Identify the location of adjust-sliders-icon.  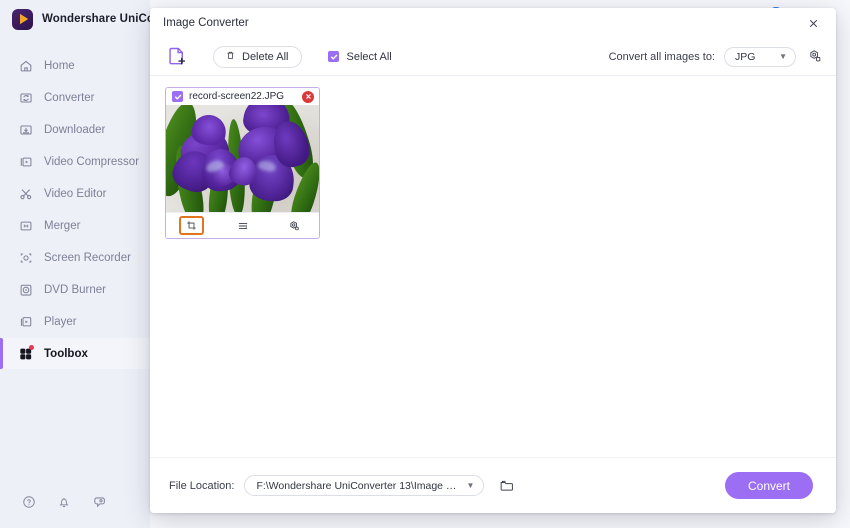
(242, 225).